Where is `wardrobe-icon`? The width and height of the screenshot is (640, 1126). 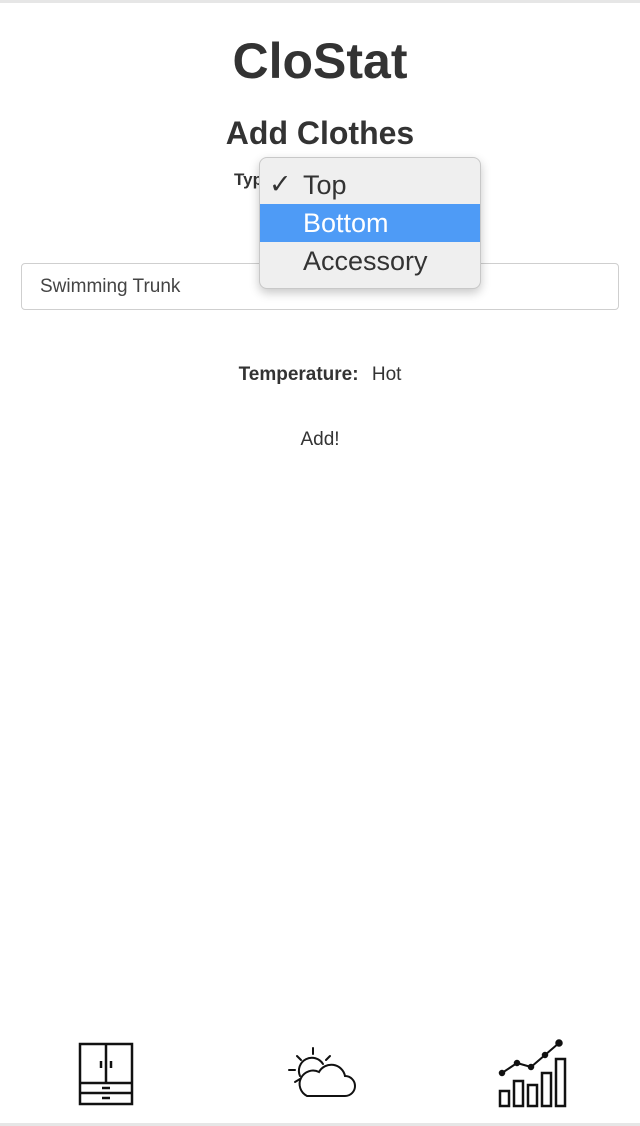 wardrobe-icon is located at coordinates (106, 1074).